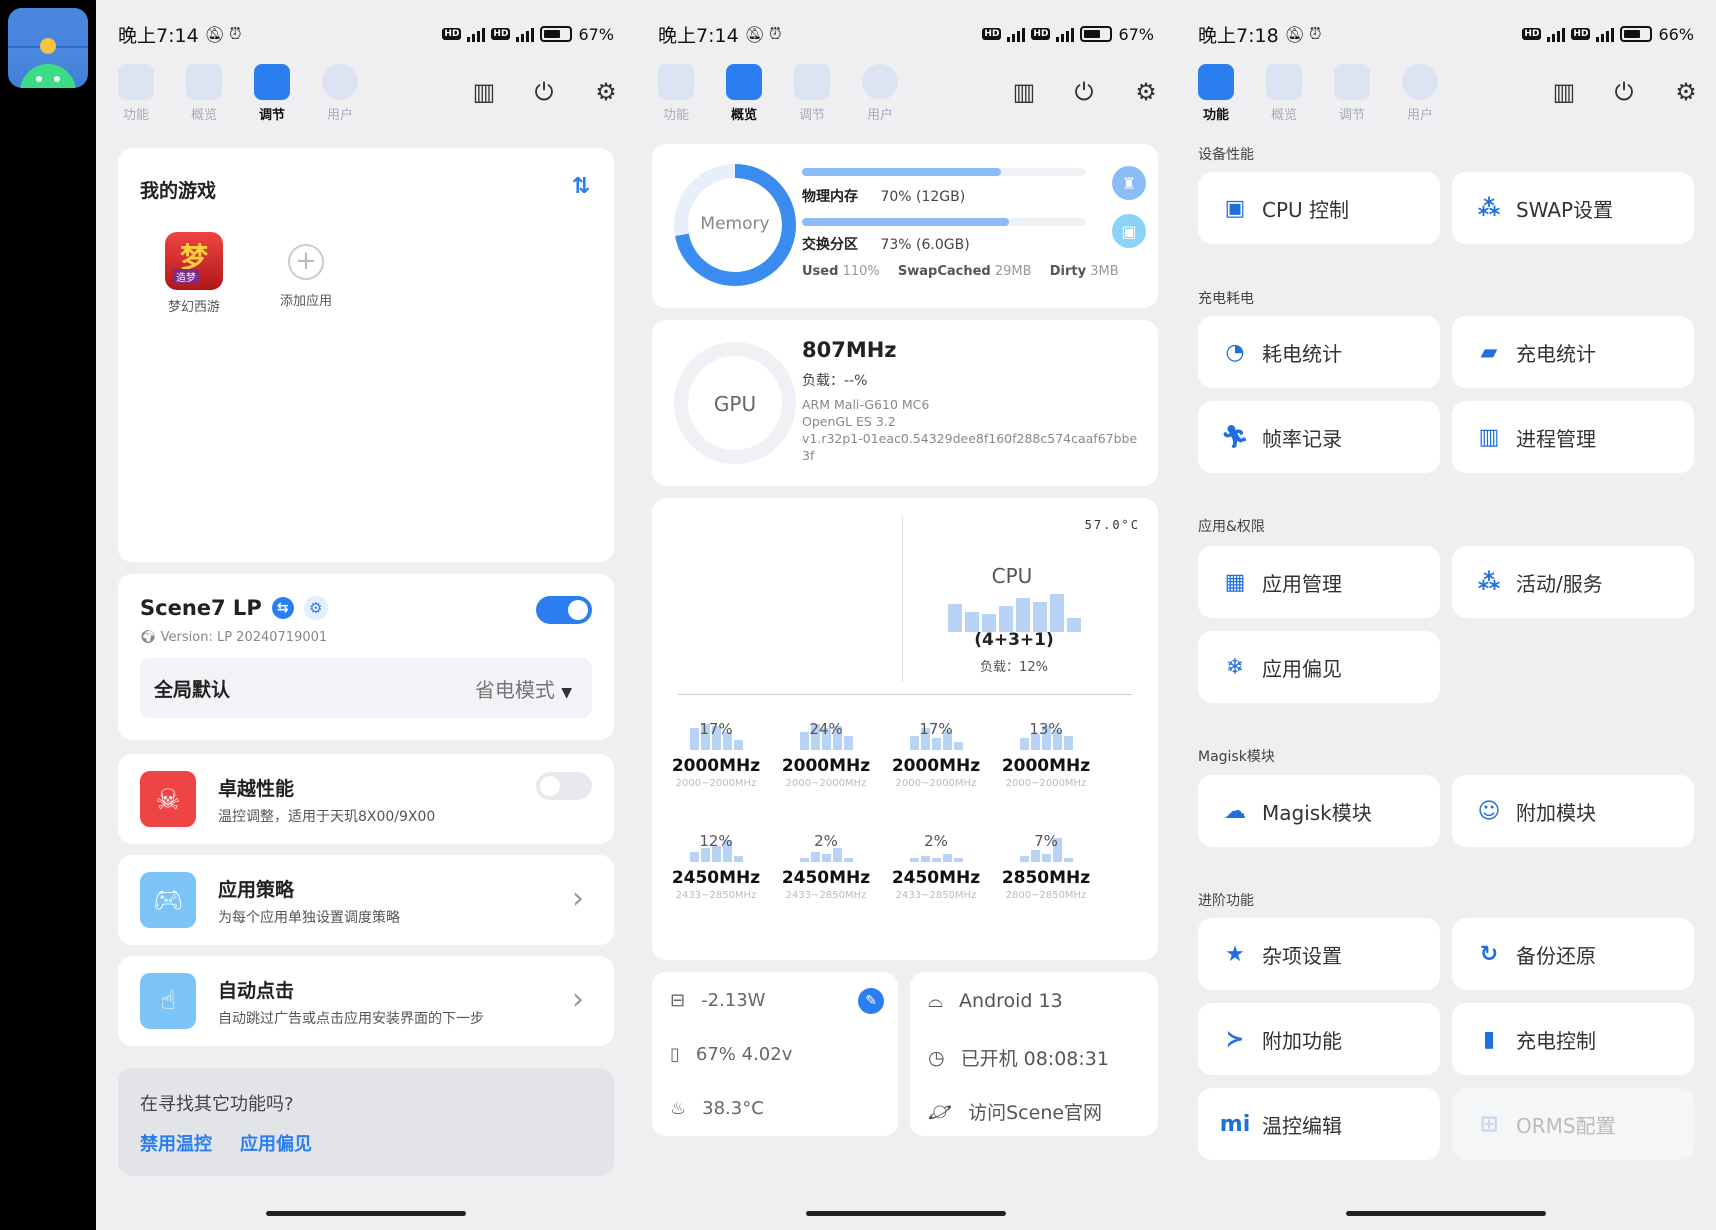 The image size is (1716, 1230). What do you see at coordinates (1129, 231) in the screenshot?
I see `compress-memory-button: ▣` at bounding box center [1129, 231].